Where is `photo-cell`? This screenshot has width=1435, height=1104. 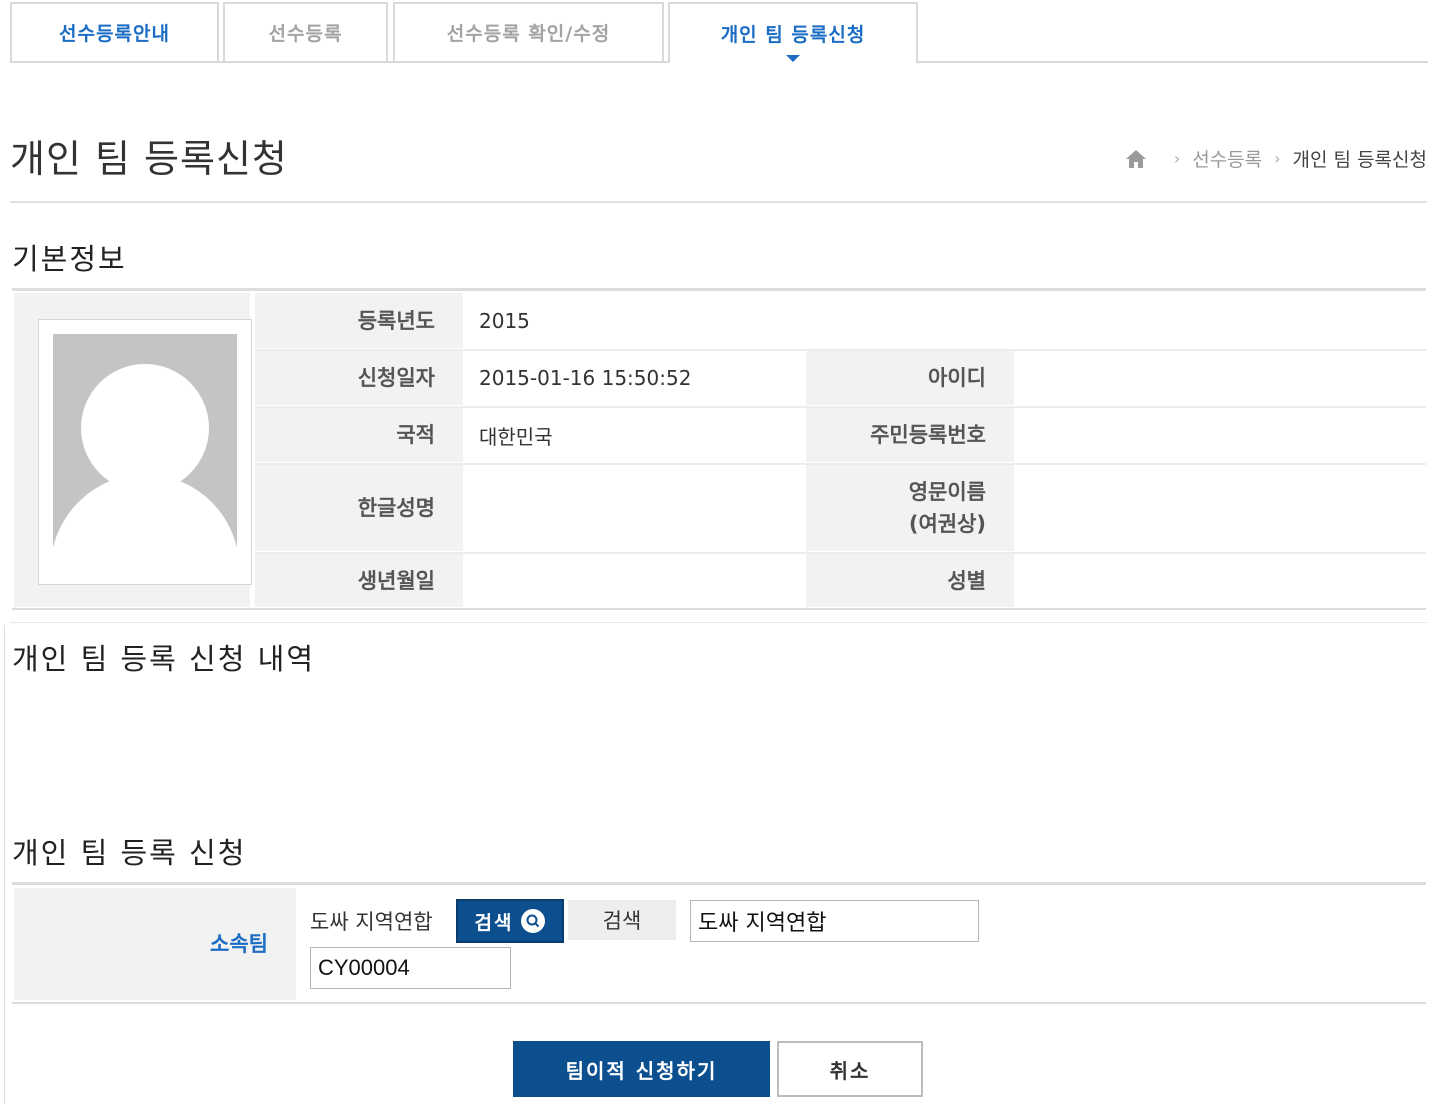 photo-cell is located at coordinates (133, 450).